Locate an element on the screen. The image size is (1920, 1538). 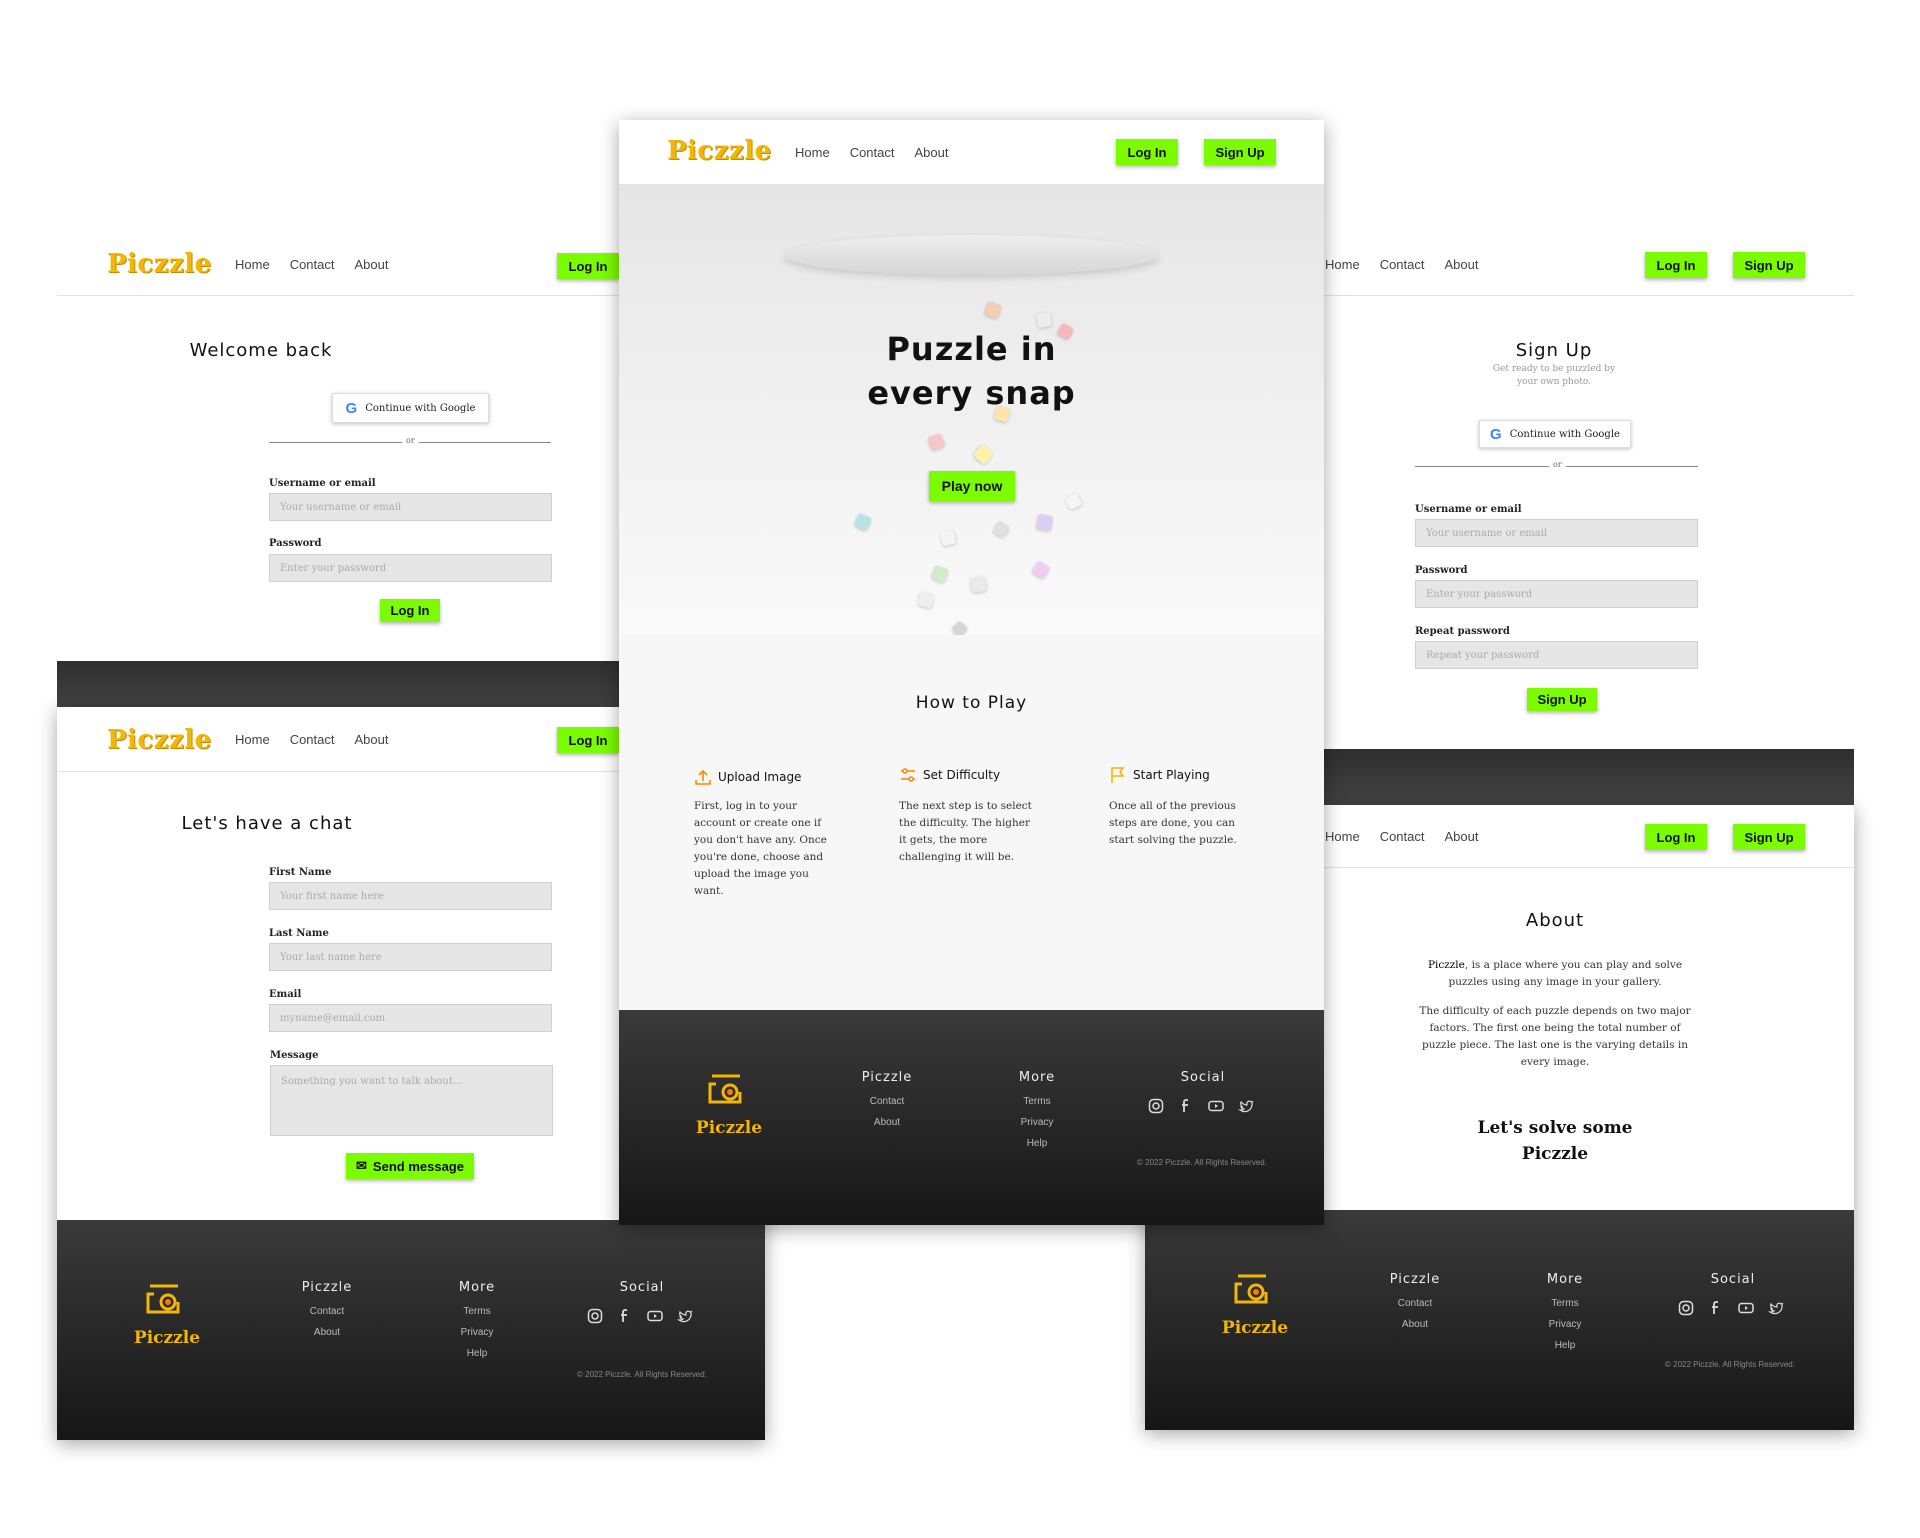
nav-links: Home Contact About is located at coordinates (1401, 836).